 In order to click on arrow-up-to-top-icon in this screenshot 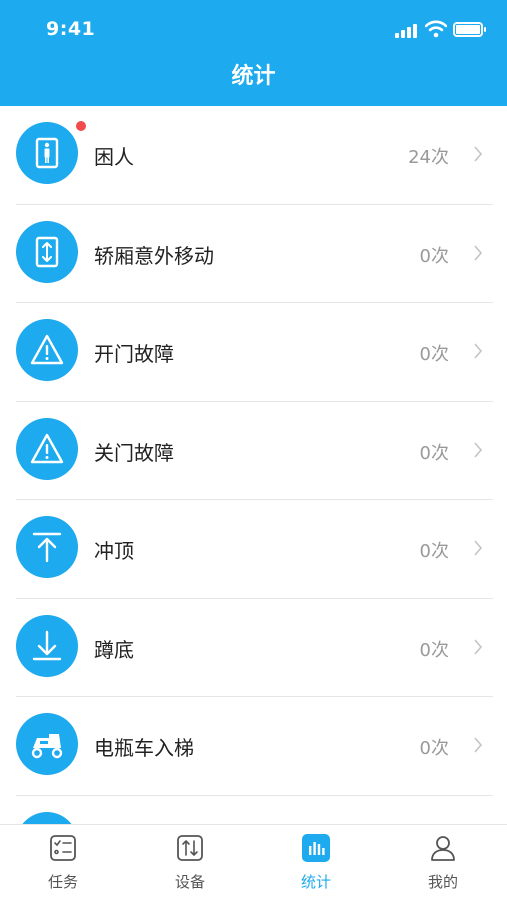, I will do `click(47, 547)`.